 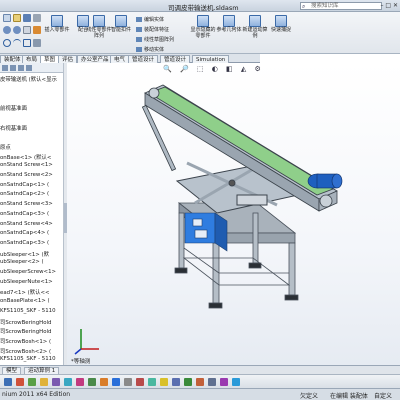 I want to click on tab-layout: 布局, so click(x=32, y=59).